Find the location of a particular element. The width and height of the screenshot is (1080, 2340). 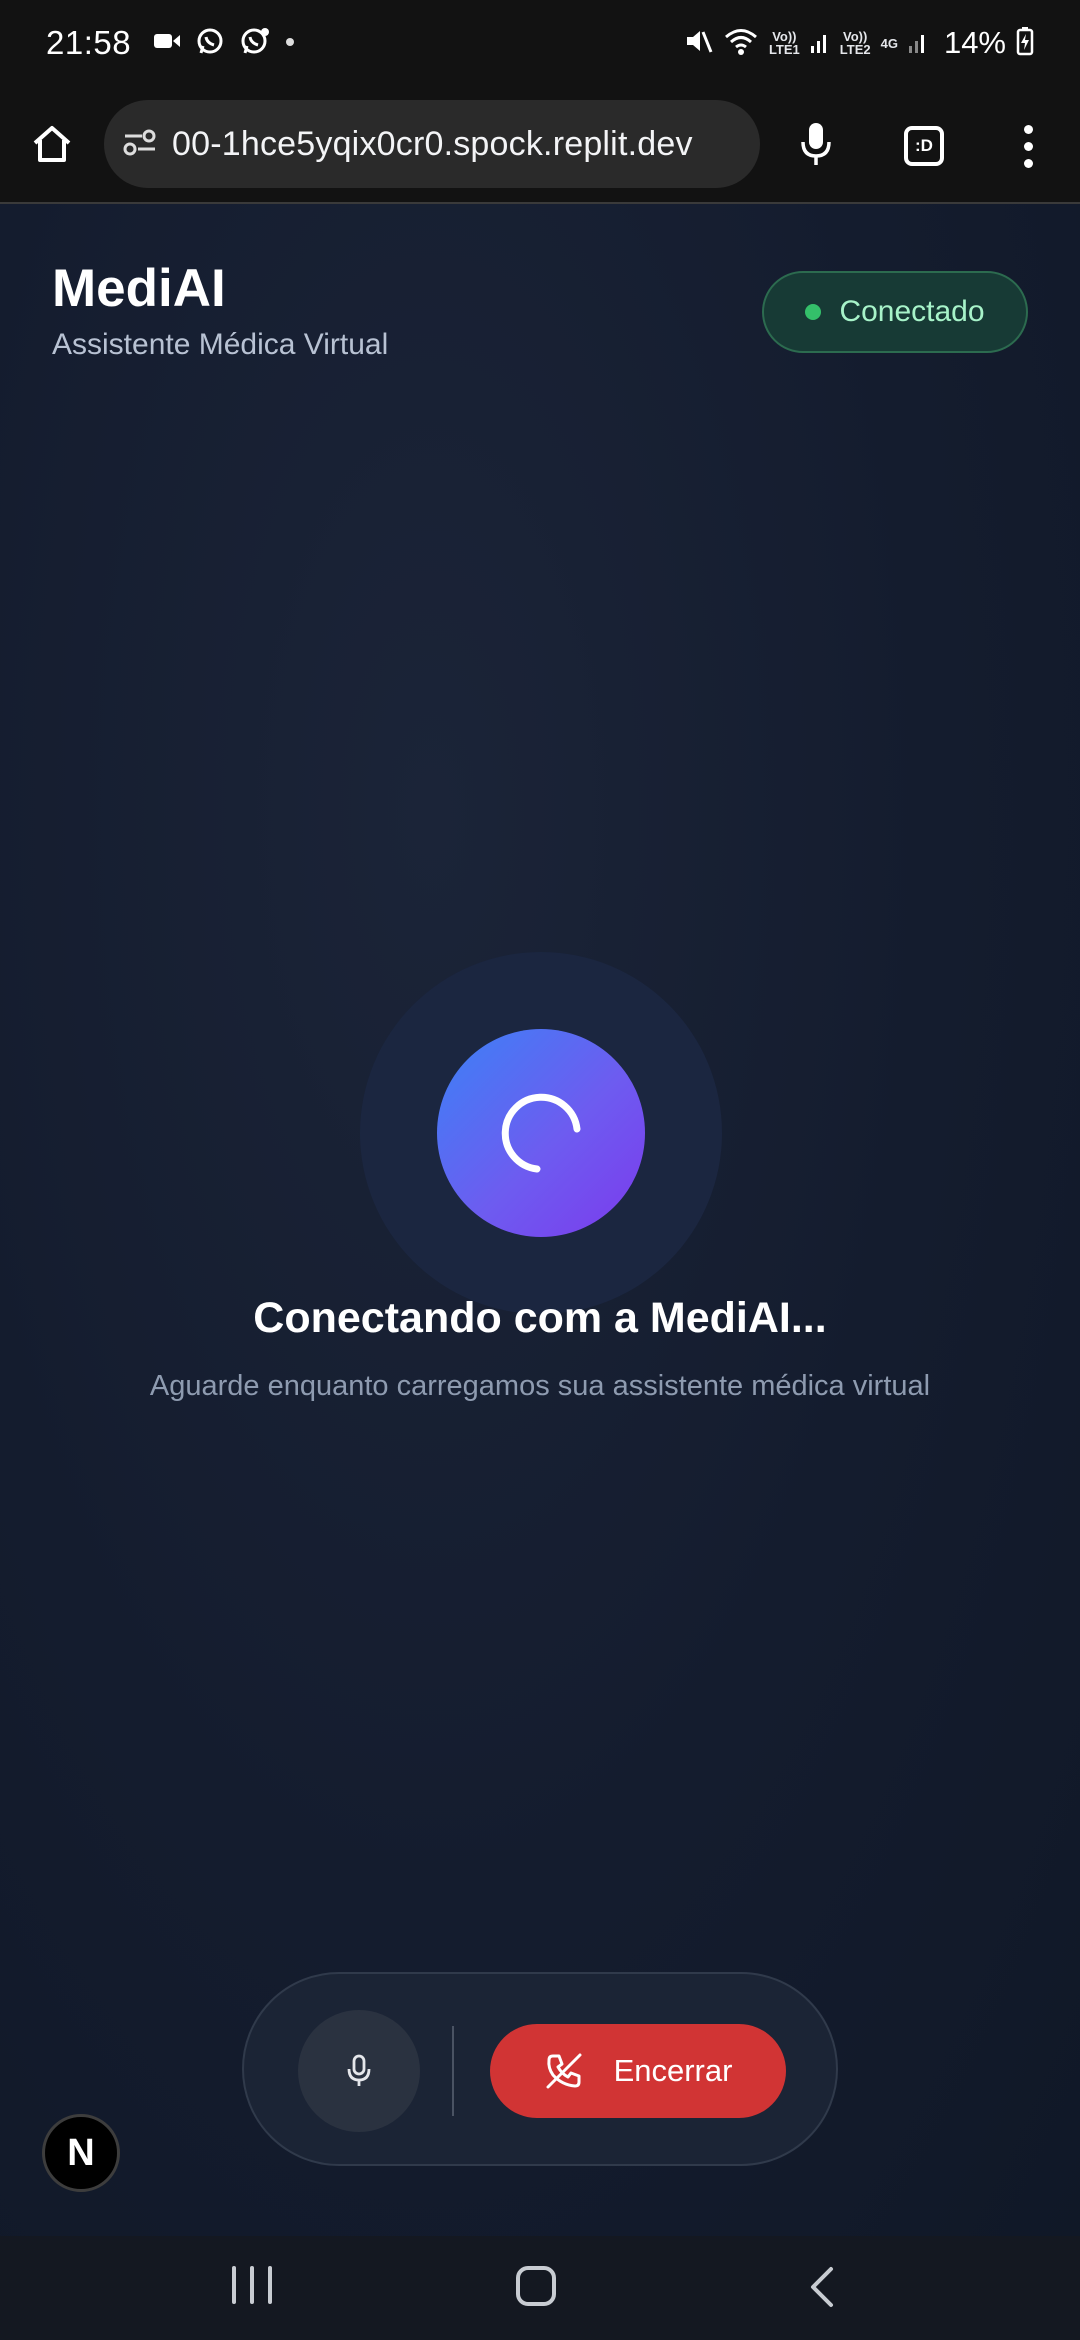

browser-menu-button is located at coordinates (1028, 146).